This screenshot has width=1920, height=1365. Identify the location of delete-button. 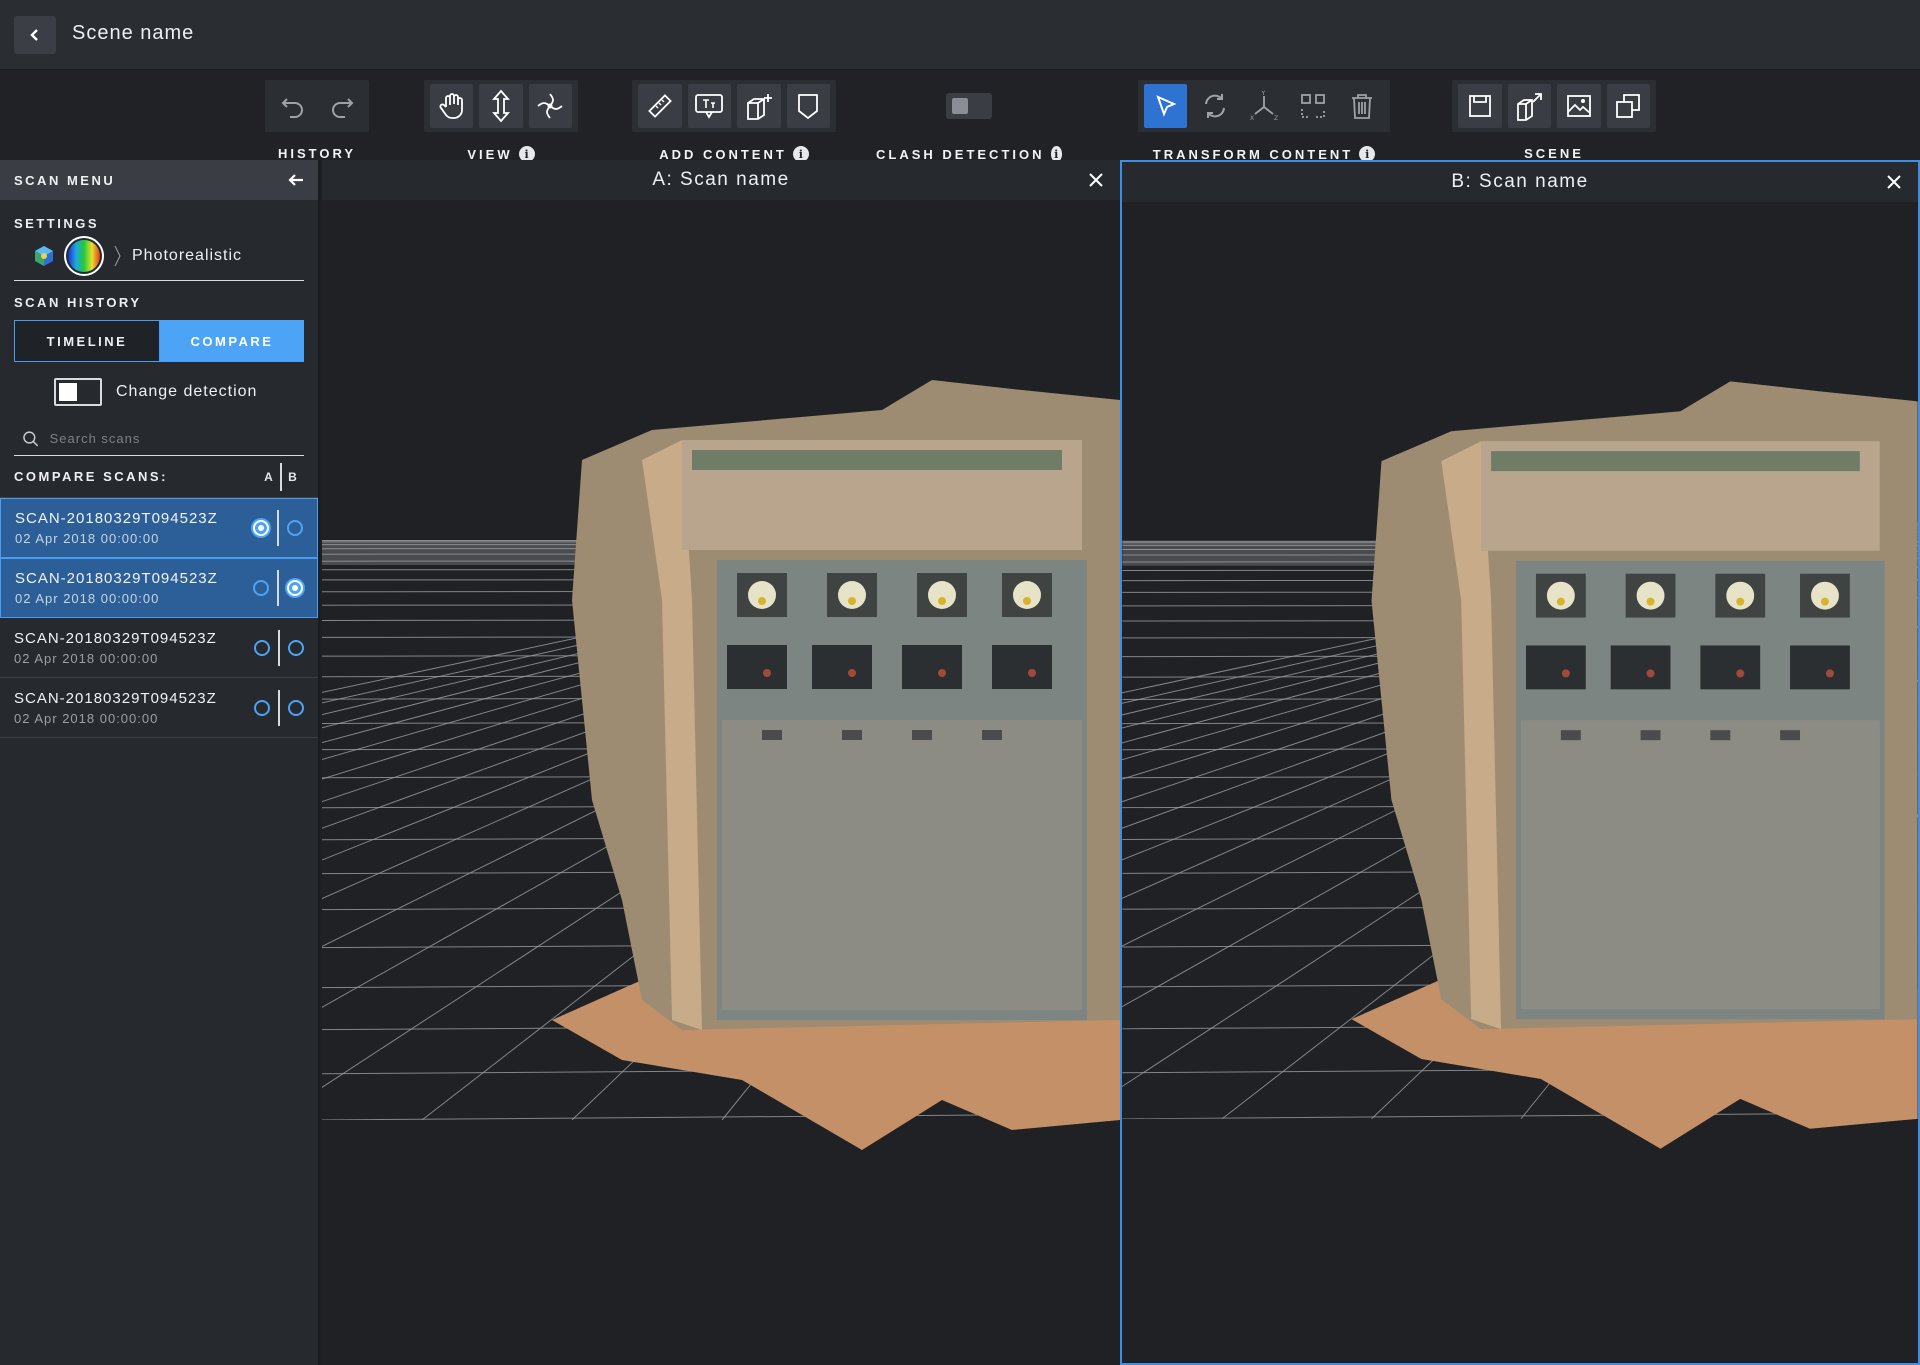
(1362, 106).